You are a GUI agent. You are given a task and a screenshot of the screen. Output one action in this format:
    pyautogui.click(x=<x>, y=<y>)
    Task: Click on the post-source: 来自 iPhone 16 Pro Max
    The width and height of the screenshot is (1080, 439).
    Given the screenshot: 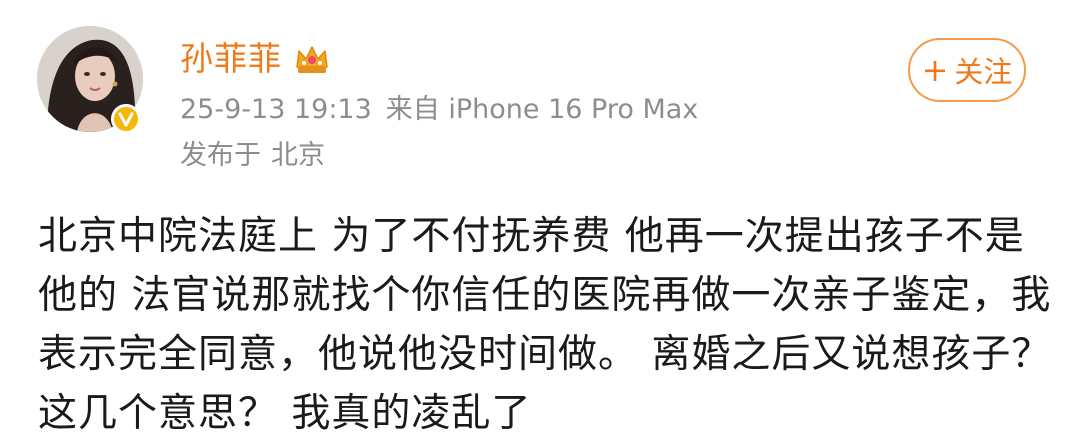 What is the action you would take?
    pyautogui.click(x=542, y=109)
    